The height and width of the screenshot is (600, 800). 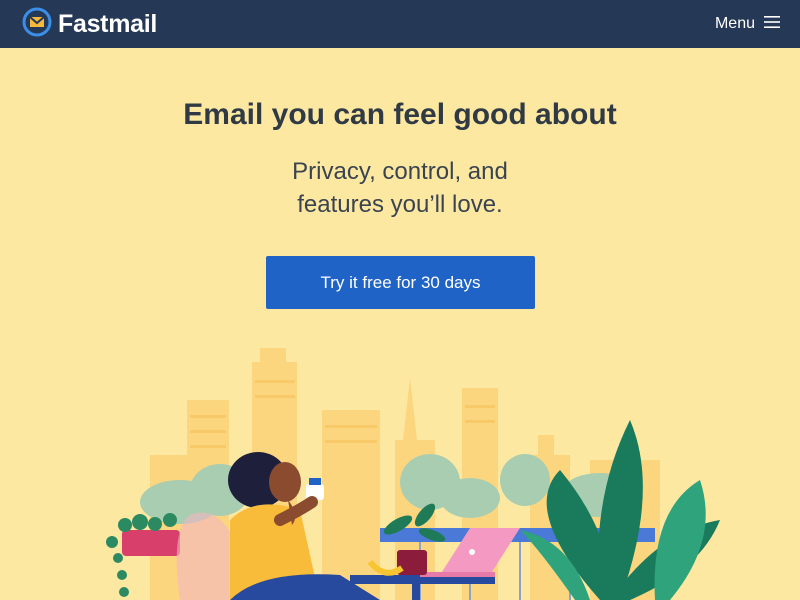 I want to click on hamburger-icon, so click(x=772, y=24).